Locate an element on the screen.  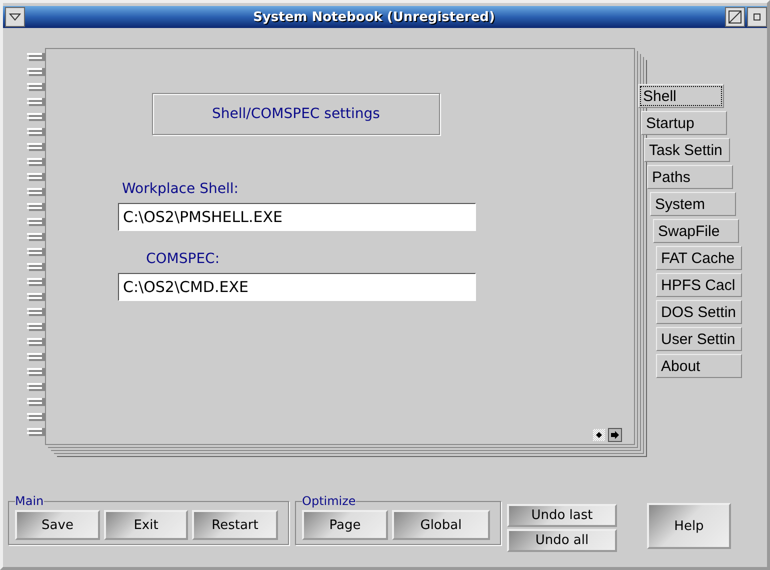
path-field: C:\OS2\PMSHELL.EXE is located at coordinates (297, 217).